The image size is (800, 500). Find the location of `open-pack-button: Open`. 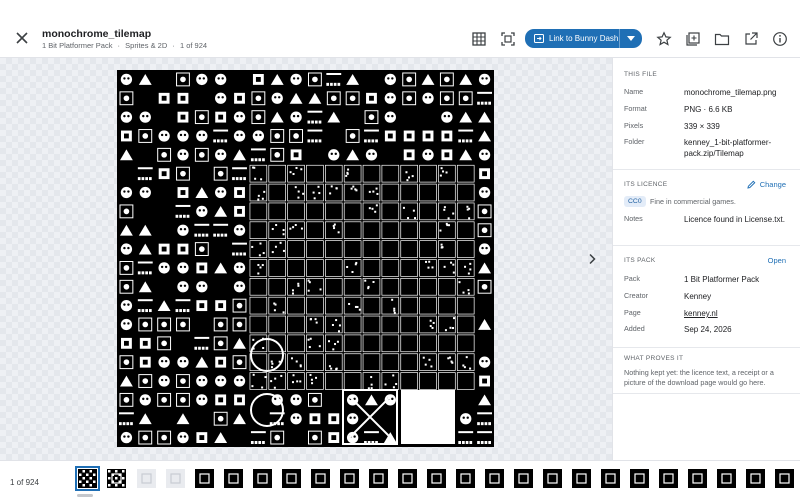

open-pack-button: Open is located at coordinates (777, 260).